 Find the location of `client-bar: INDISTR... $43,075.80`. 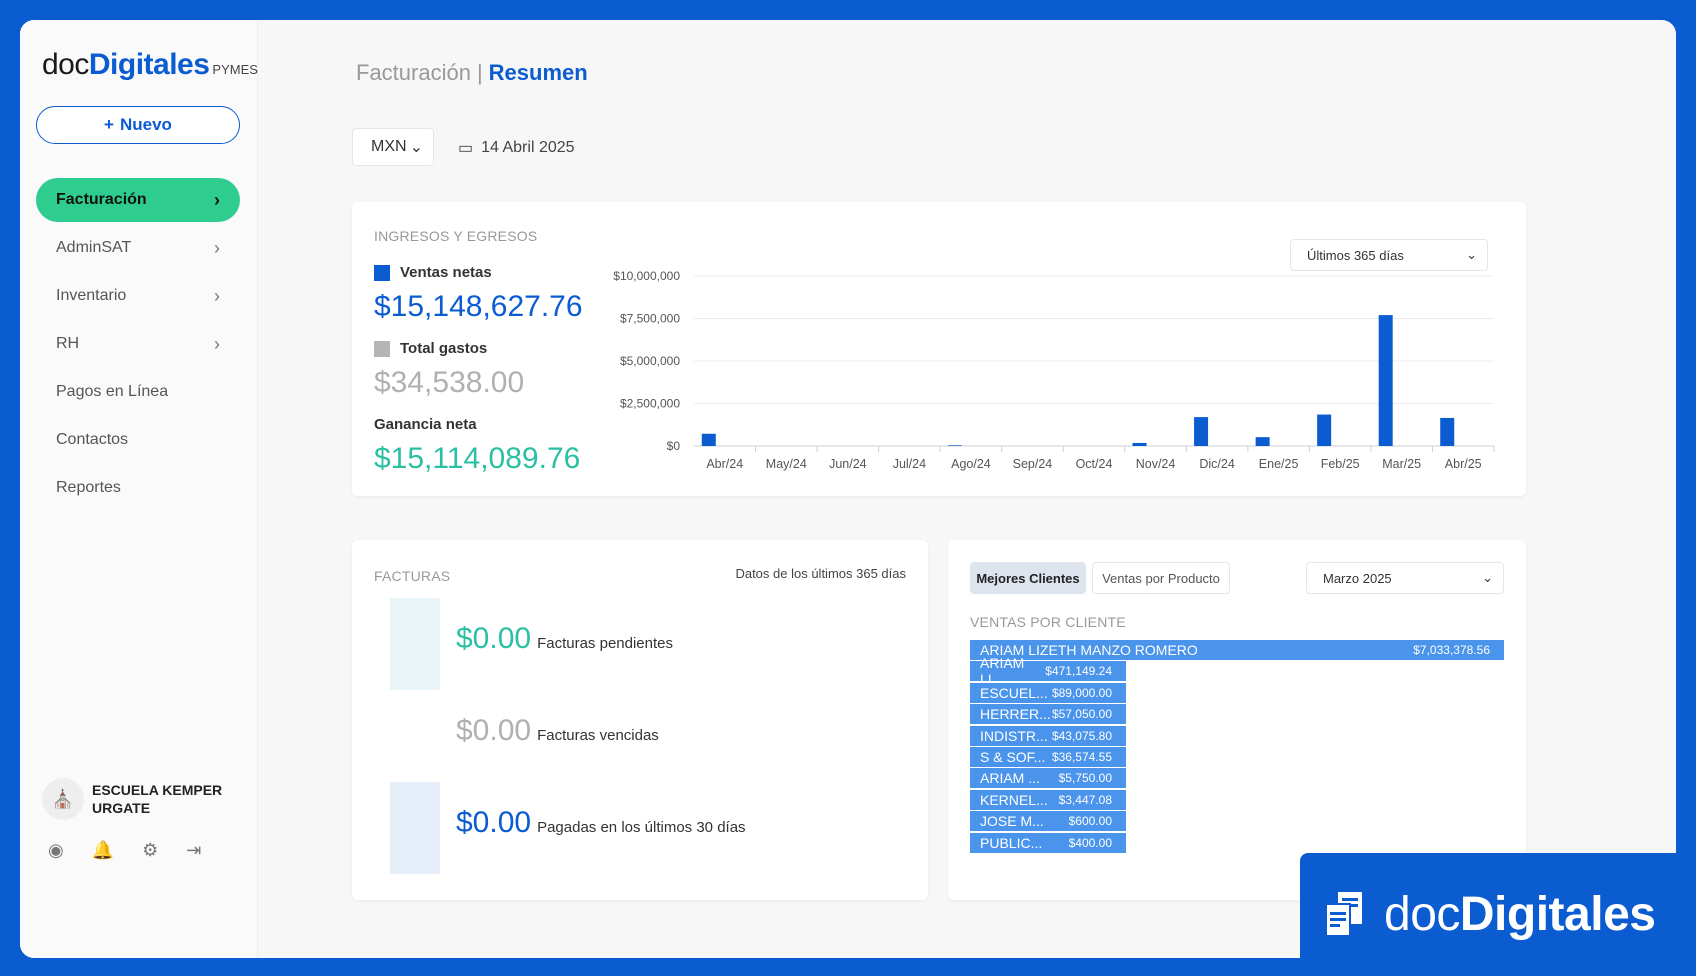

client-bar: INDISTR... $43,075.80 is located at coordinates (1048, 735).